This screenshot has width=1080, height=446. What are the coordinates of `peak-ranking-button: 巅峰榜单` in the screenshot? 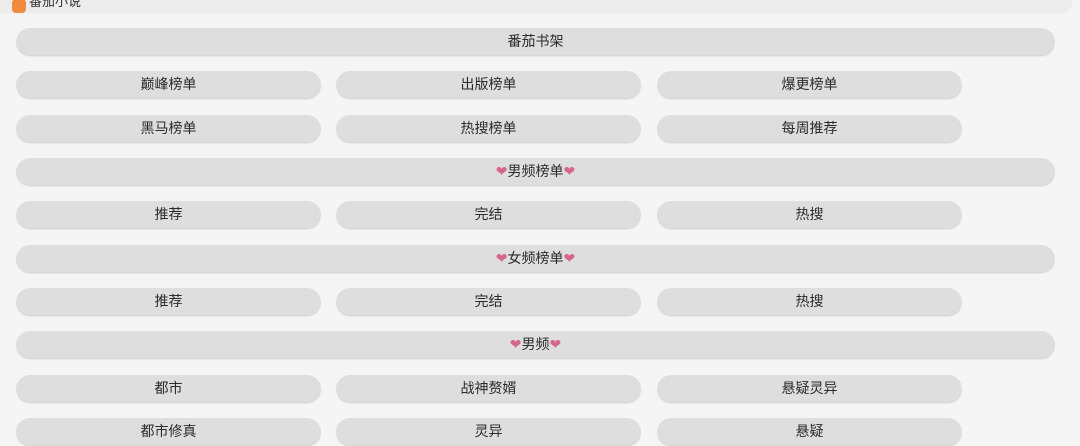 It's located at (168, 85).